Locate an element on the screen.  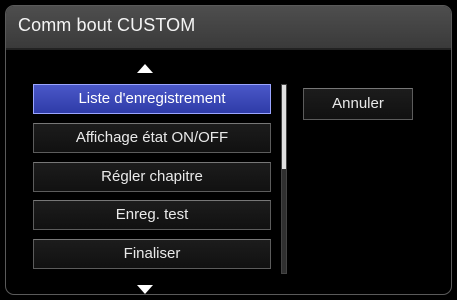
dialog-title: Comm bout CUSTOM is located at coordinates (107, 25).